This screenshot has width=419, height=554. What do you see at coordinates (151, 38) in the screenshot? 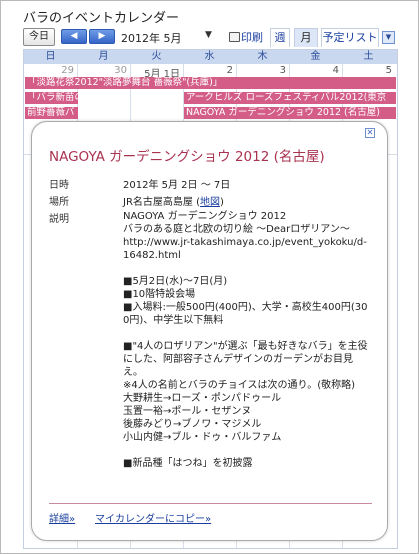
I see `current-month-label: 2012年 5月` at bounding box center [151, 38].